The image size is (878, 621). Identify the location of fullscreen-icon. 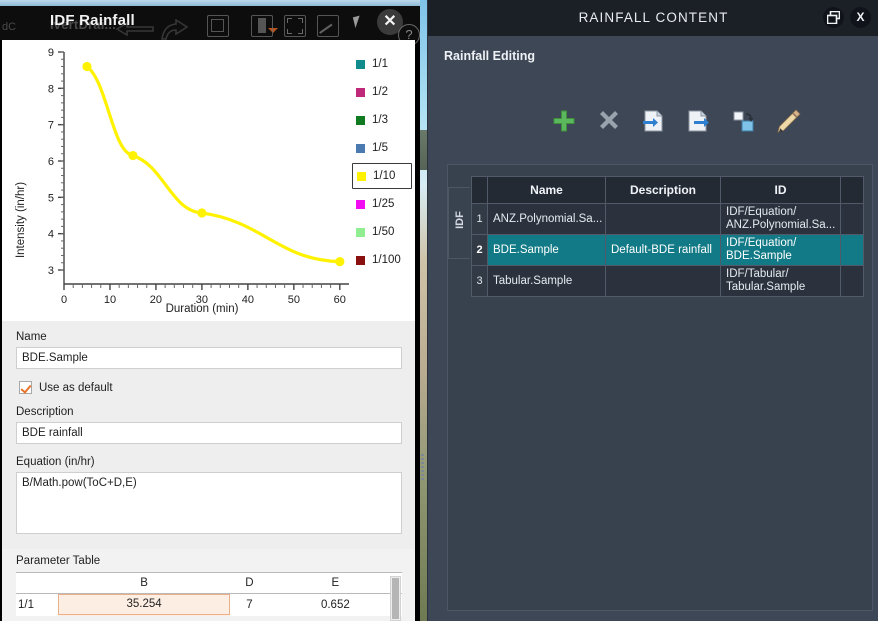
(295, 26).